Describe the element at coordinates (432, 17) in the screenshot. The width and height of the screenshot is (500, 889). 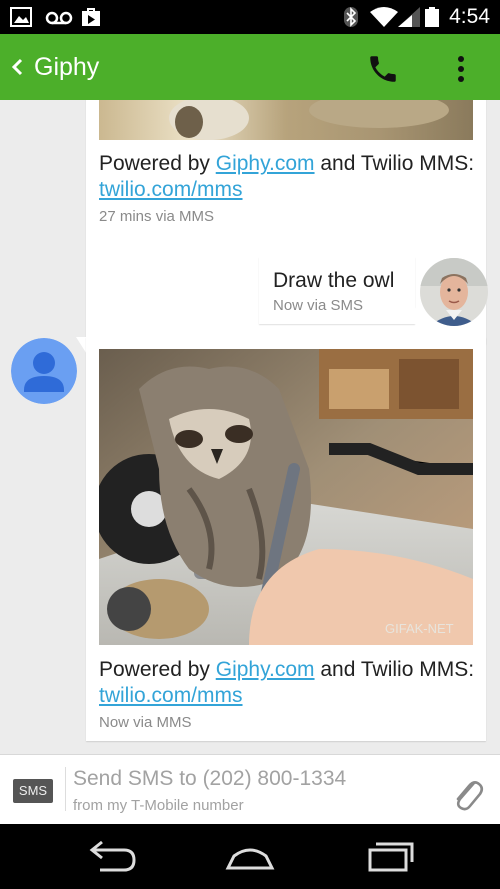
I see `battery-icon` at that location.